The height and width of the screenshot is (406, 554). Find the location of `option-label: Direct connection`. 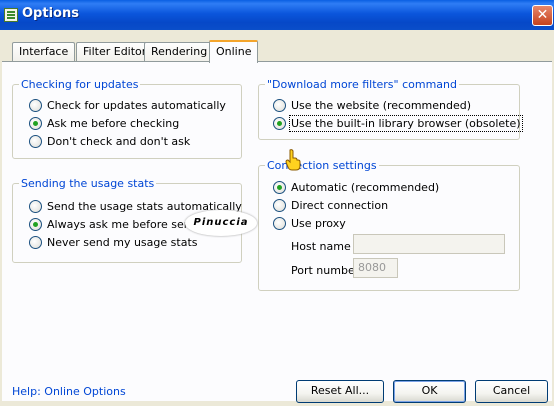

option-label: Direct connection is located at coordinates (340, 205).